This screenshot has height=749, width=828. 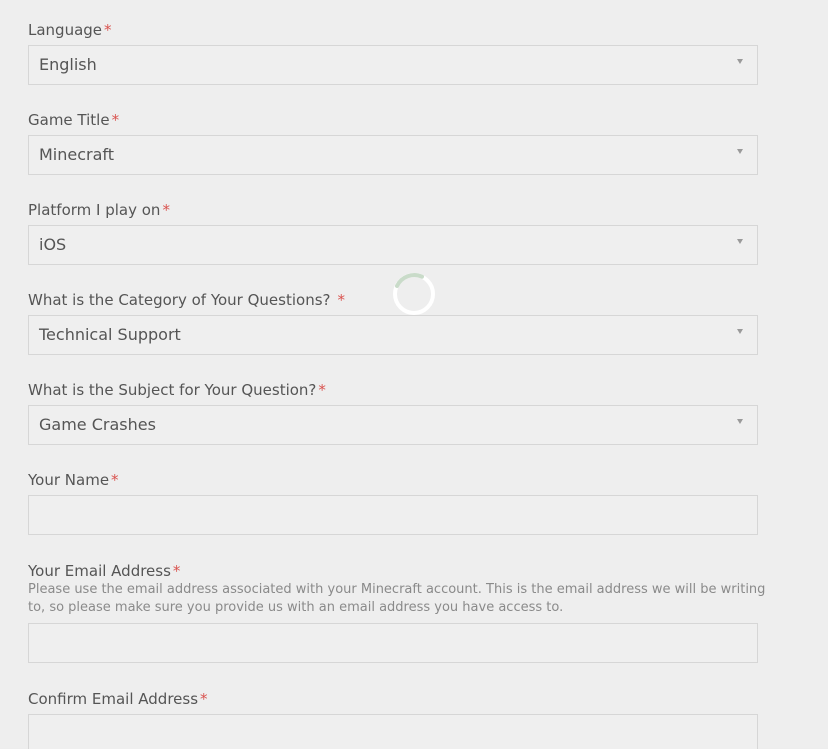 I want to click on email-field, so click(x=393, y=643).